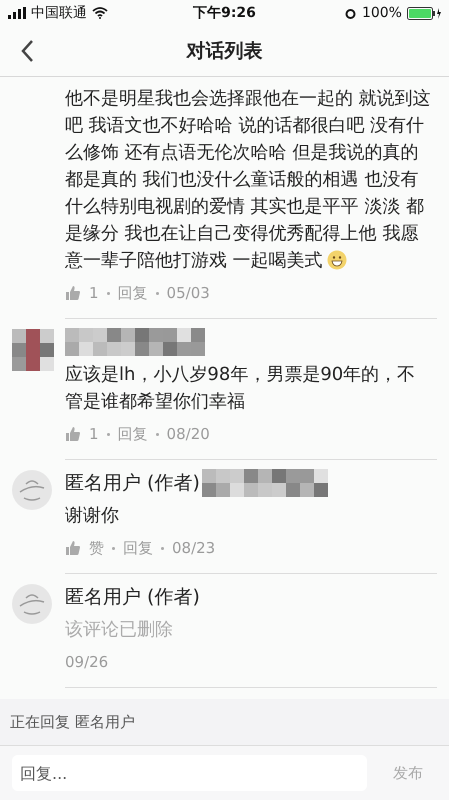 This screenshot has height=800, width=449. What do you see at coordinates (100, 13) in the screenshot?
I see `wifi-icon` at bounding box center [100, 13].